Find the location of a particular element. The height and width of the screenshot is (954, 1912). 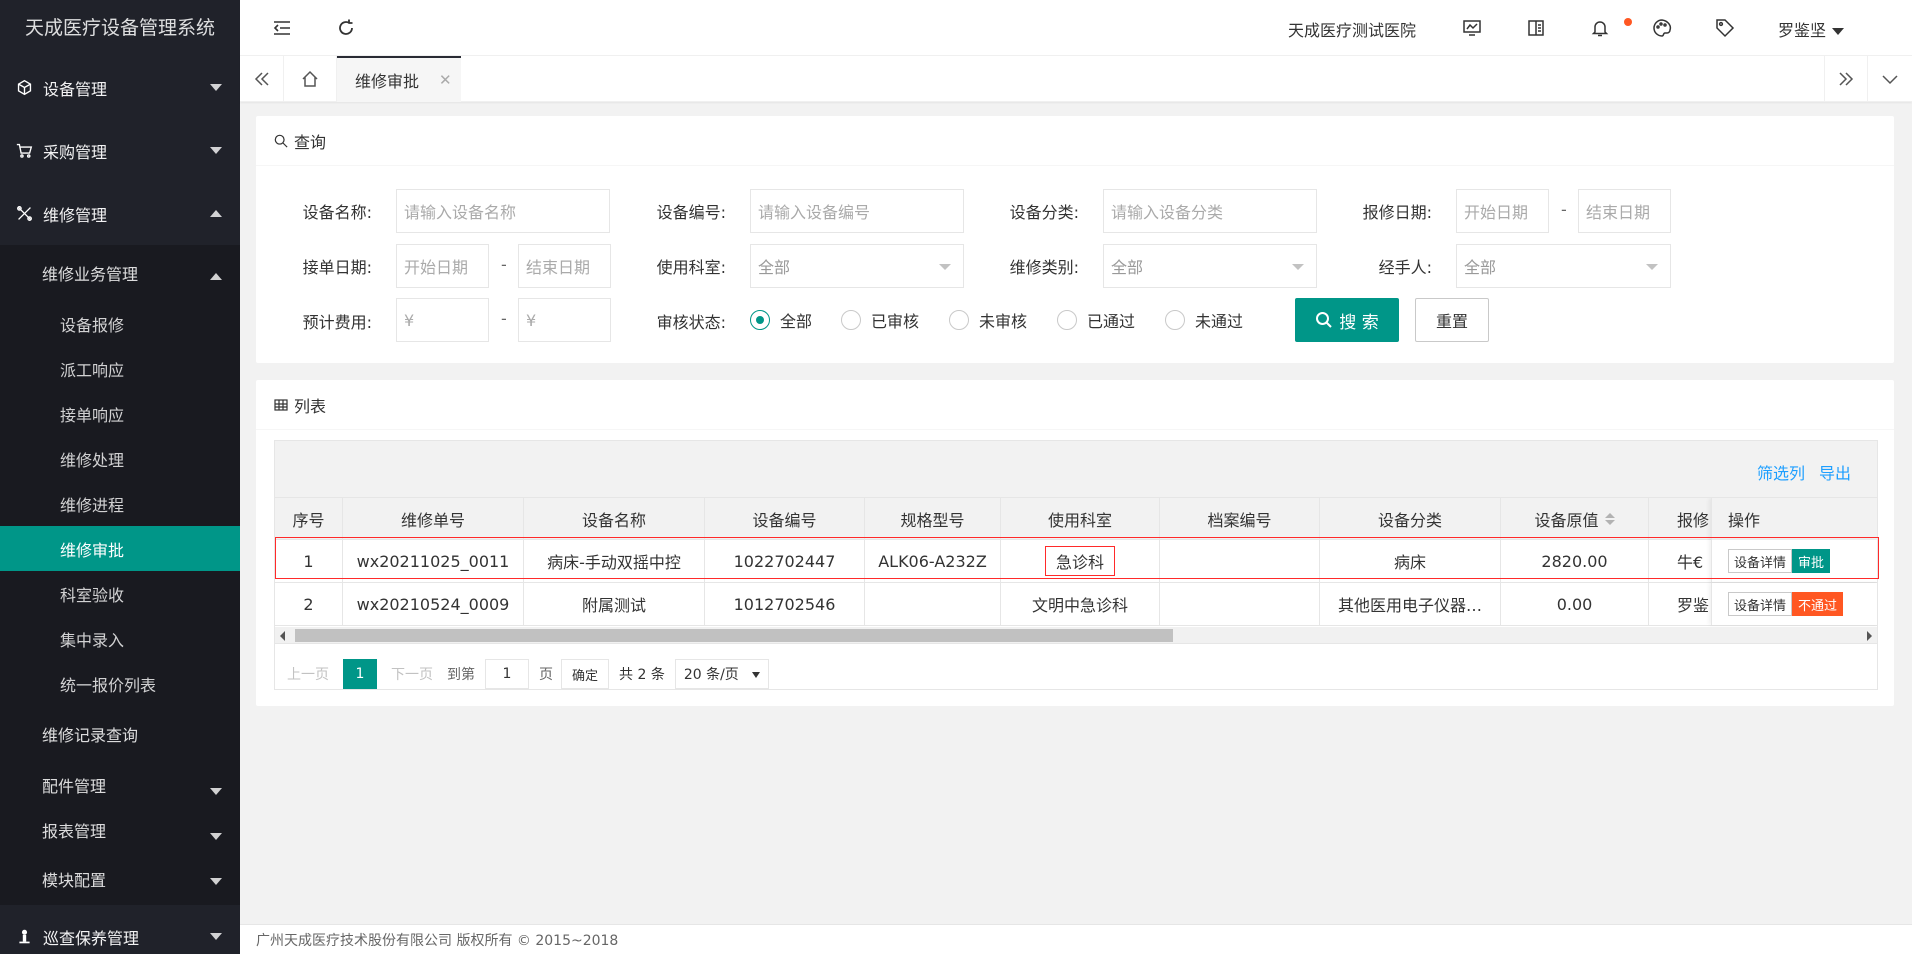

nav-unified-quote: 统一报价列表 is located at coordinates (120, 683).